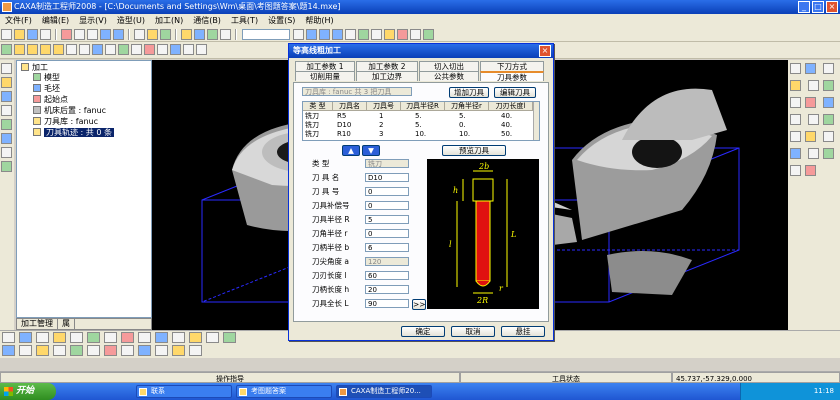 Image resolution: width=840 pixels, height=400 pixels. I want to click on point-icon, so click(6, 49).